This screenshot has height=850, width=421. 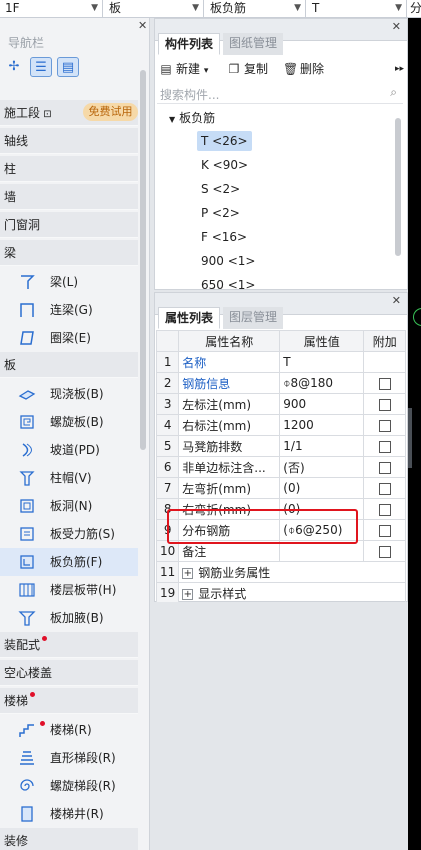 What do you see at coordinates (69, 730) in the screenshot?
I see `nav-item: 楼梯(R)` at bounding box center [69, 730].